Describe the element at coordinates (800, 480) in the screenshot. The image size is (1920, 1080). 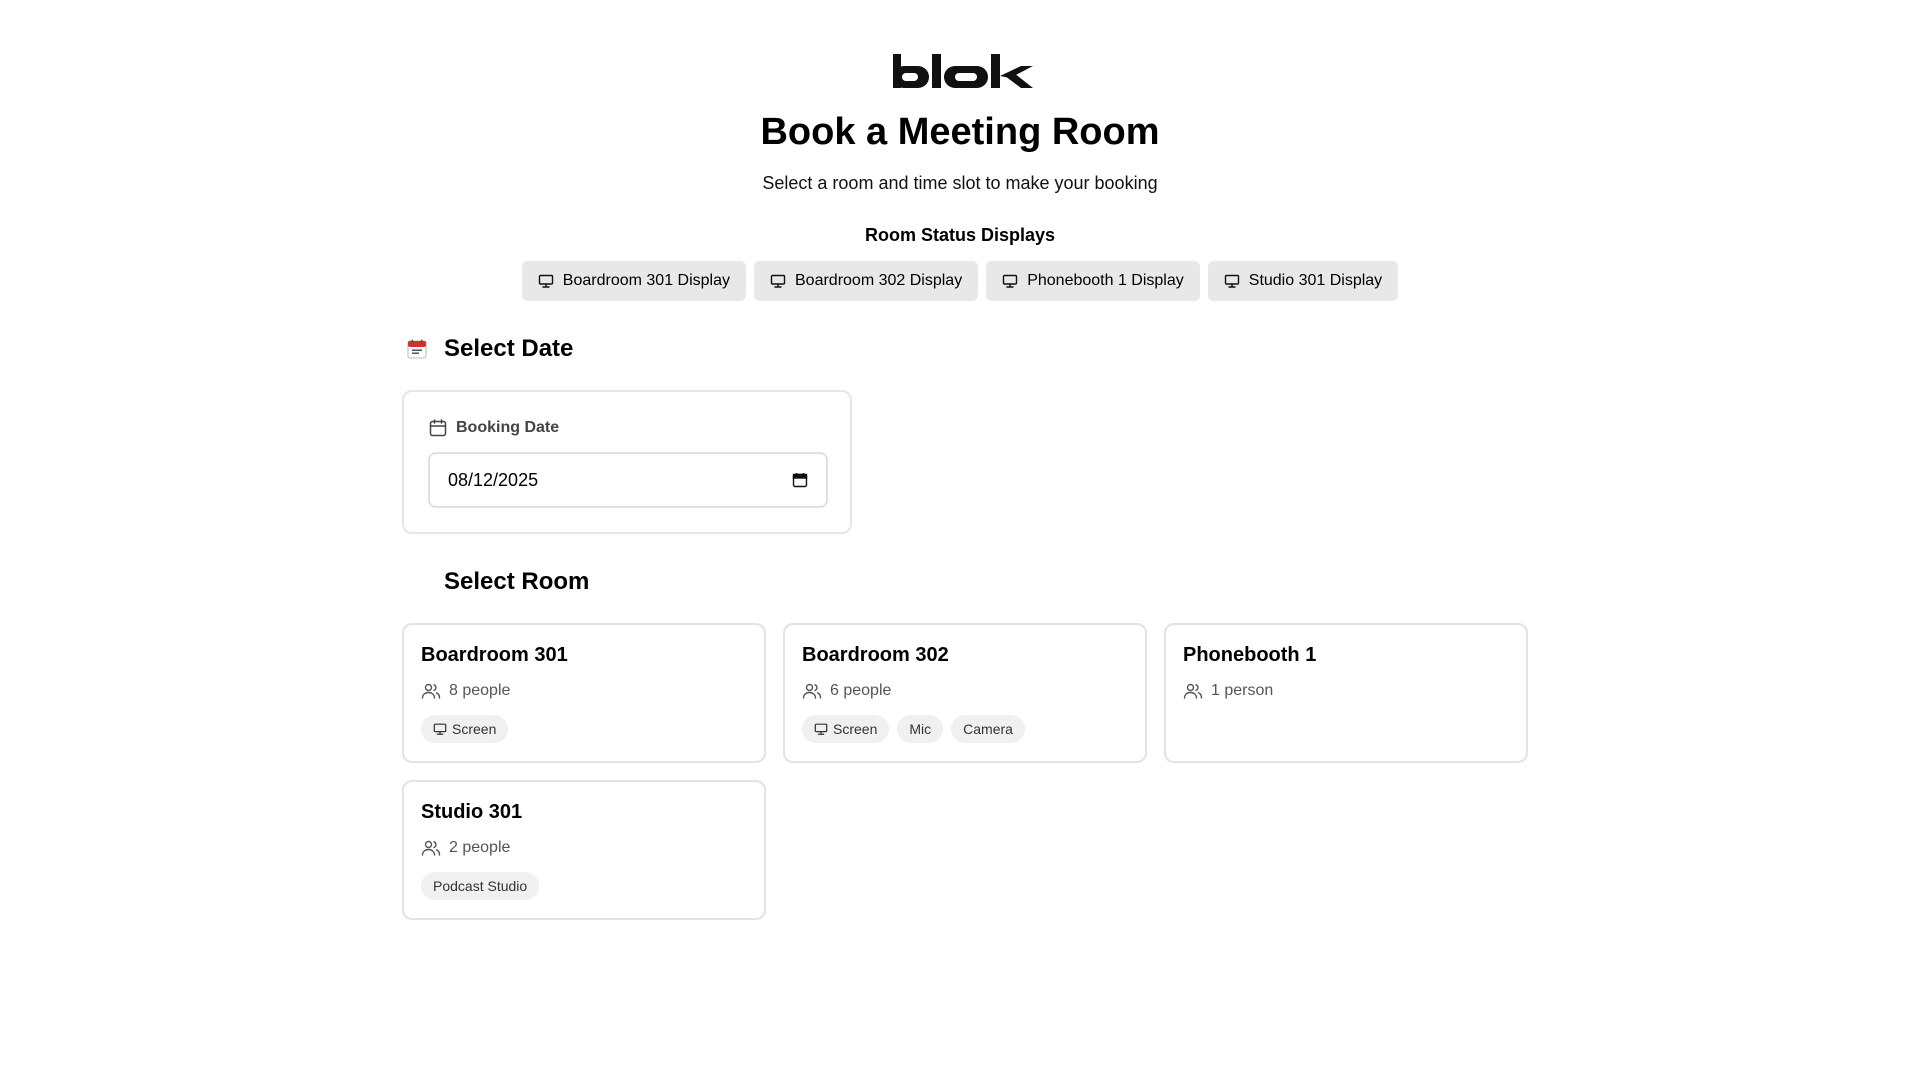
I see `calendar-picker-icon` at that location.